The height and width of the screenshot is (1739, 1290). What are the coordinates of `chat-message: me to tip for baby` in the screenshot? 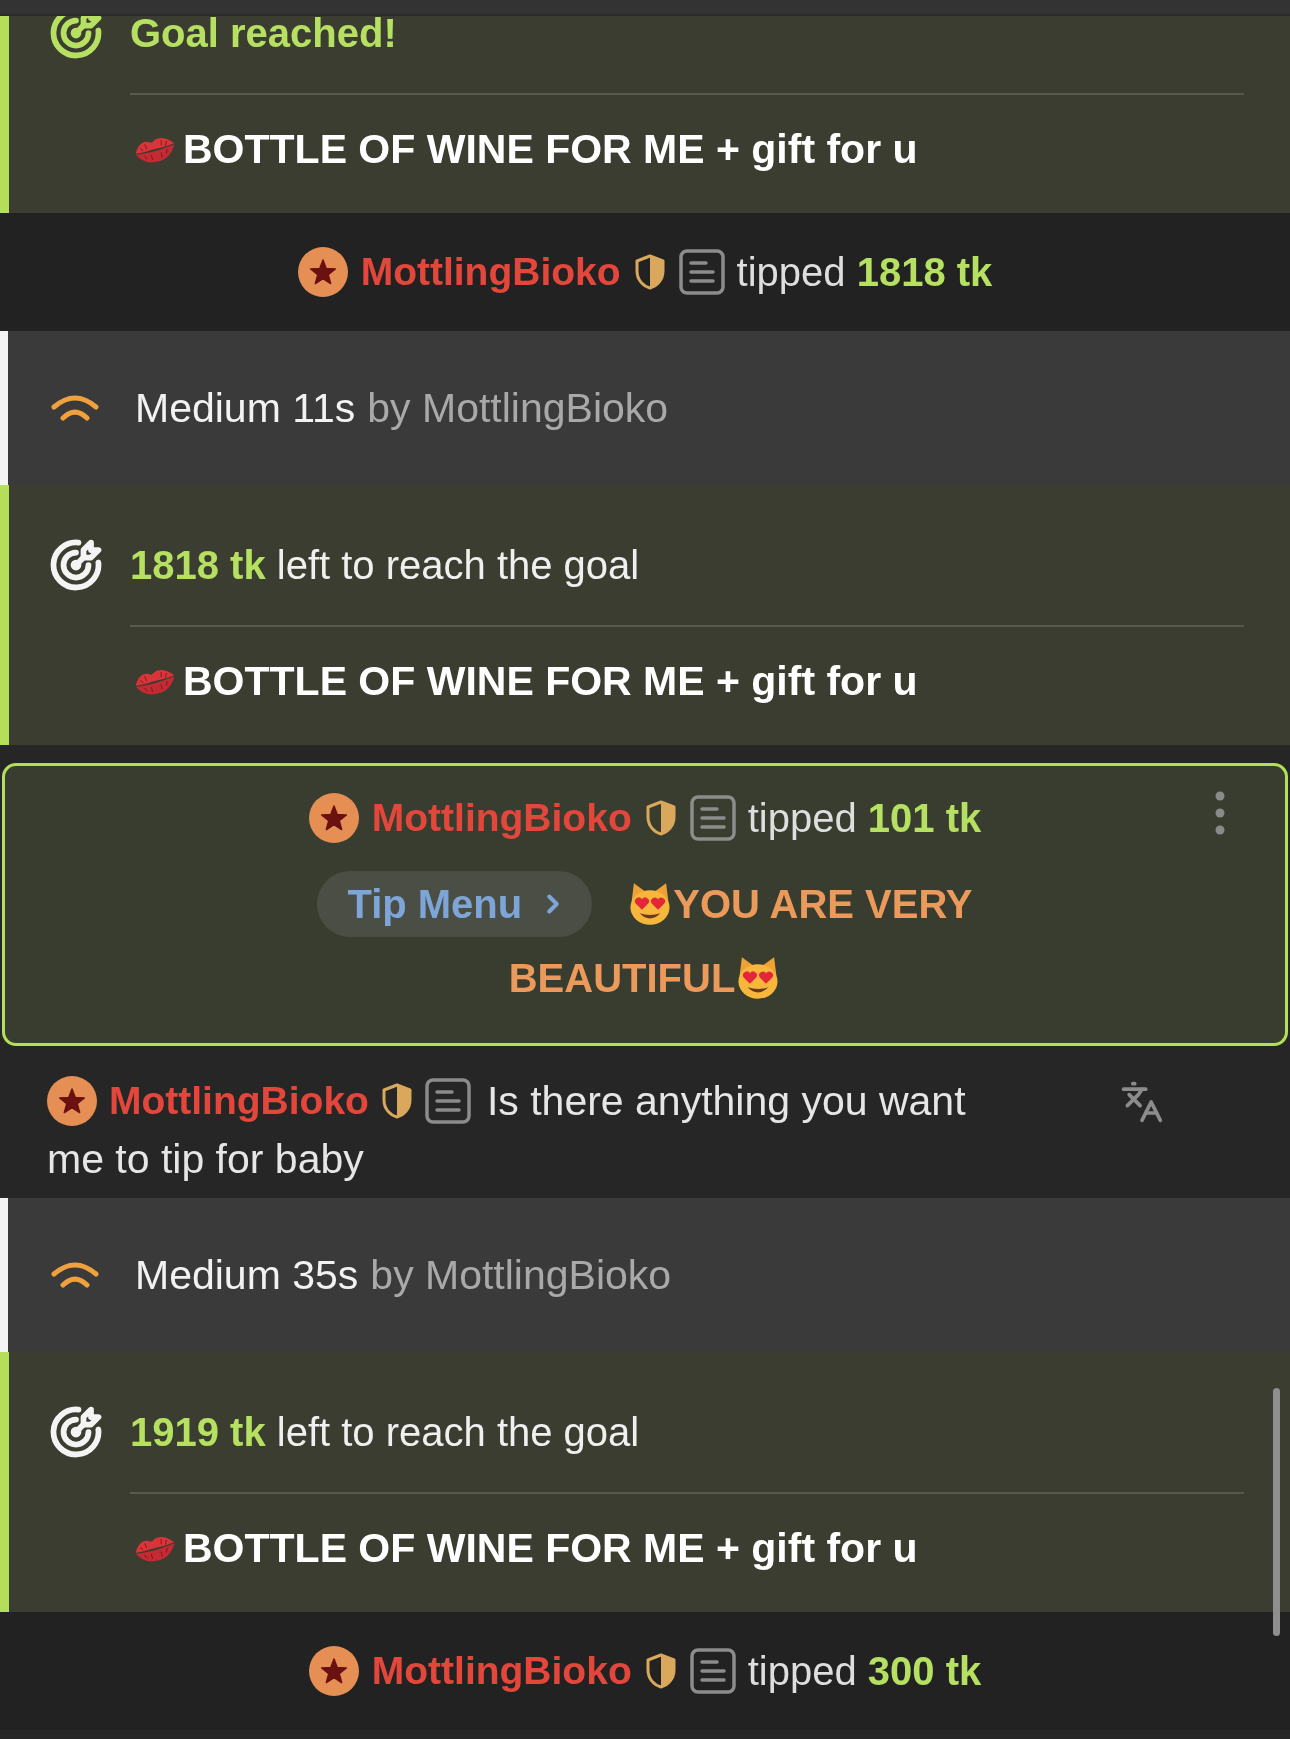 It's located at (205, 1159).